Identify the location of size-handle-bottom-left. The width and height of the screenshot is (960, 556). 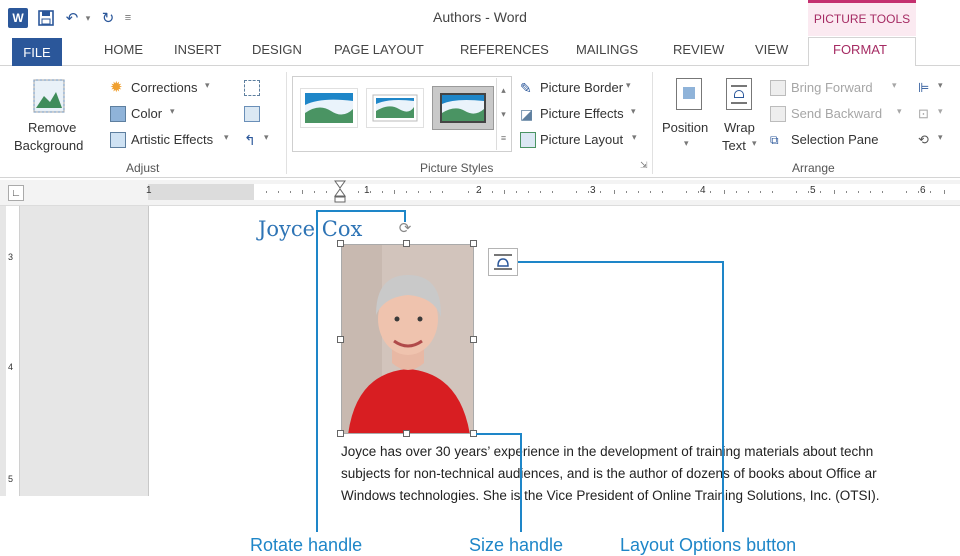
(340, 433).